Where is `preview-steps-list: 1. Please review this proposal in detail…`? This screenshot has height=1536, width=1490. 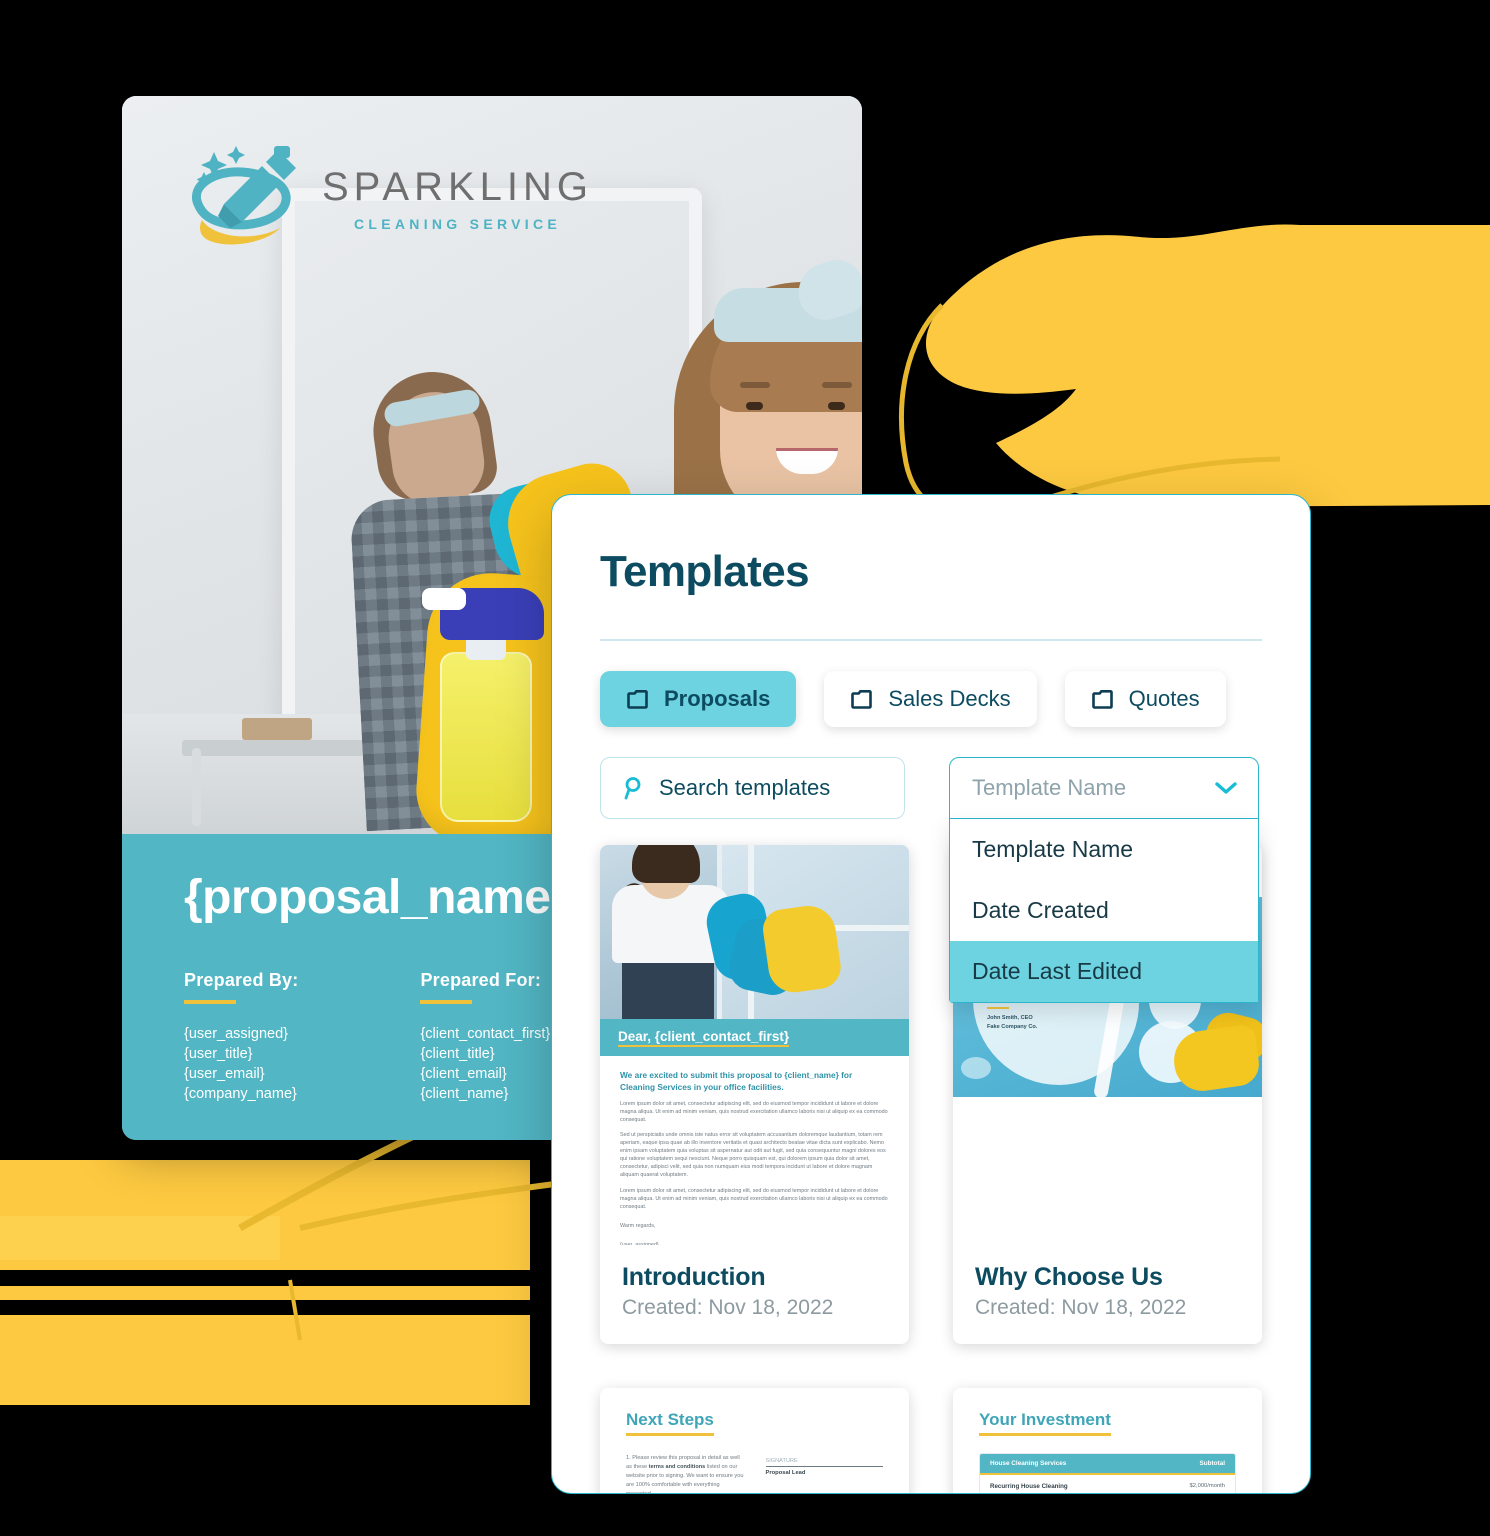 preview-steps-list: 1. Please review this proposal in detail… is located at coordinates (685, 1474).